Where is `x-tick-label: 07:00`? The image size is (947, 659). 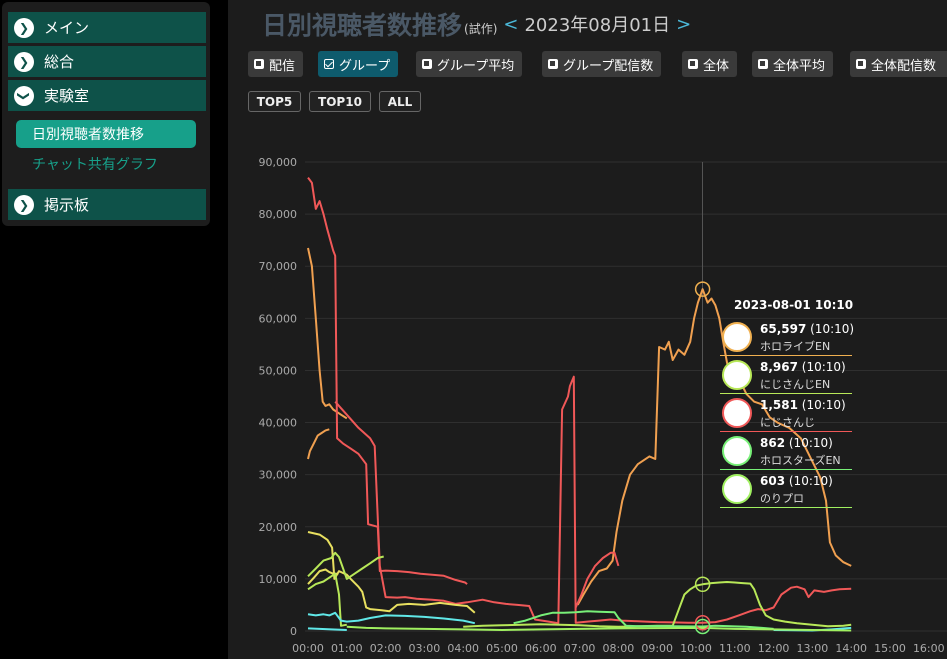 x-tick-label: 07:00 is located at coordinates (580, 648).